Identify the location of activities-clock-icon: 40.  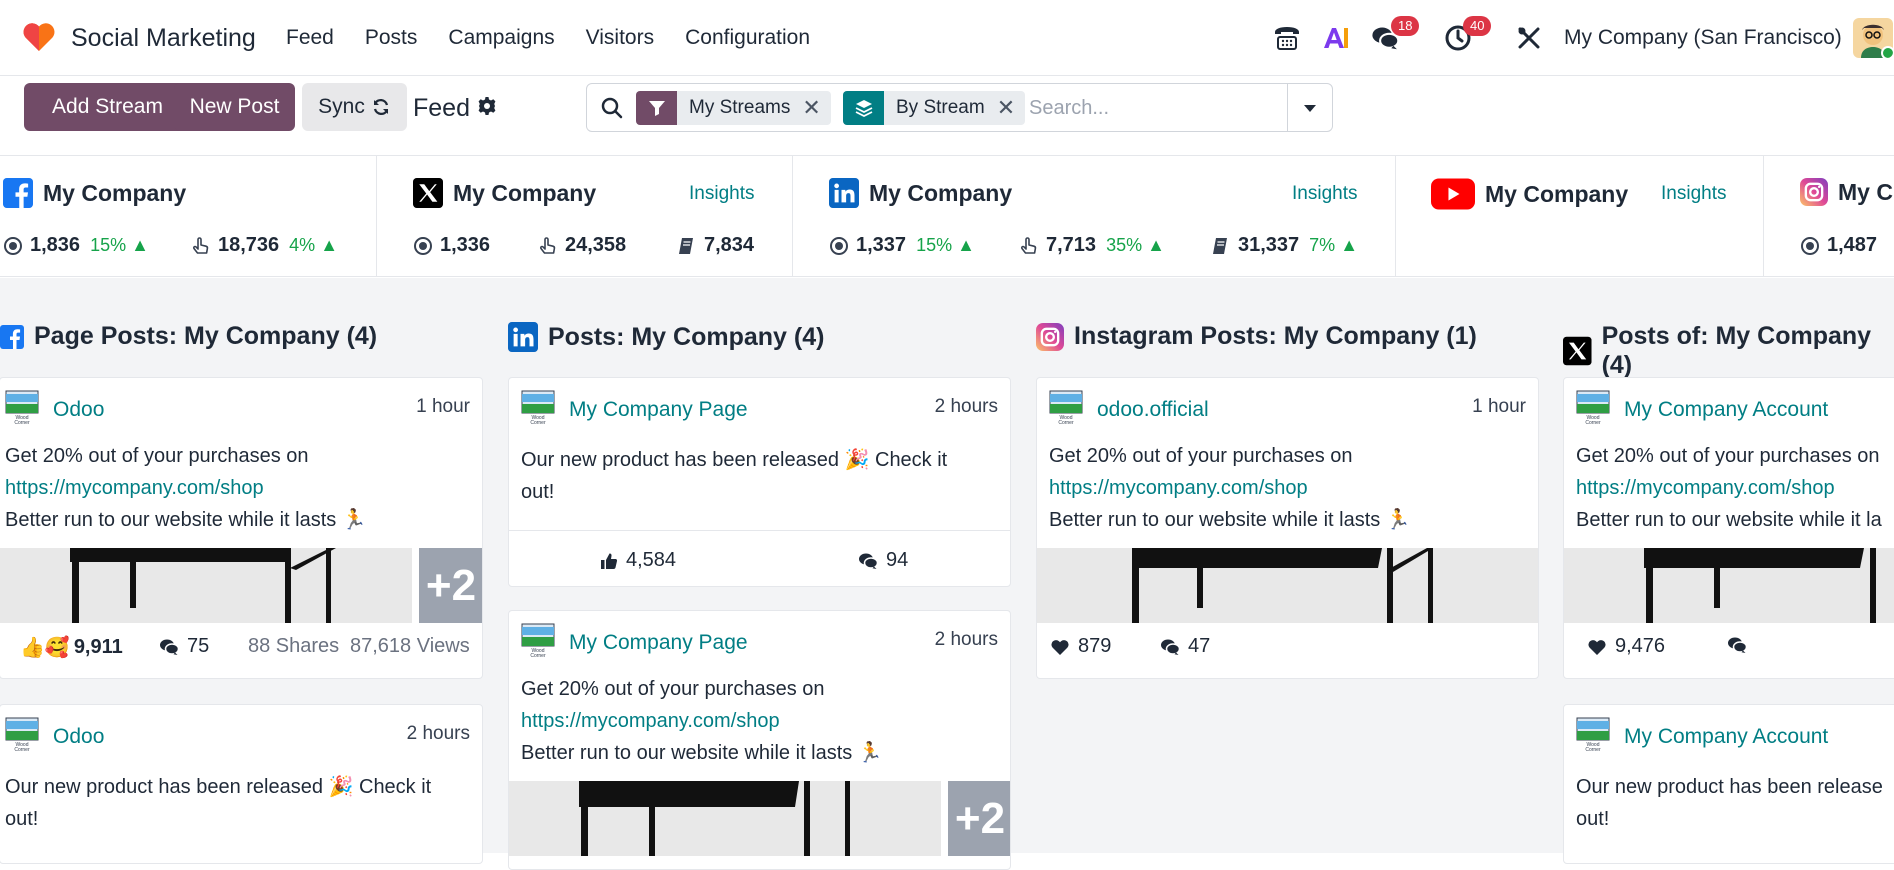
(1470, 36).